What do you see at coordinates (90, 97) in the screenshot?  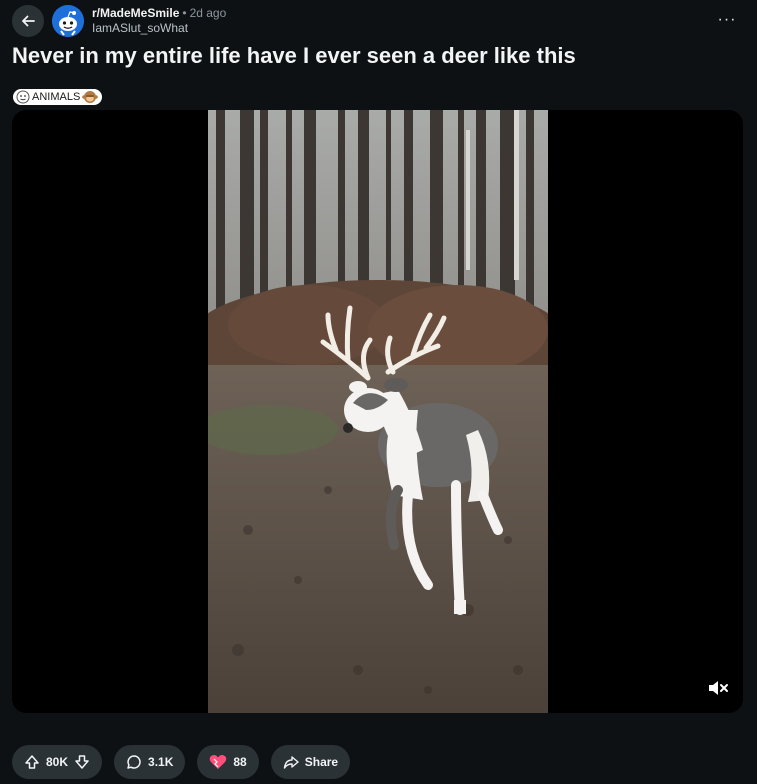 I see `monkey-emoji-icon` at bounding box center [90, 97].